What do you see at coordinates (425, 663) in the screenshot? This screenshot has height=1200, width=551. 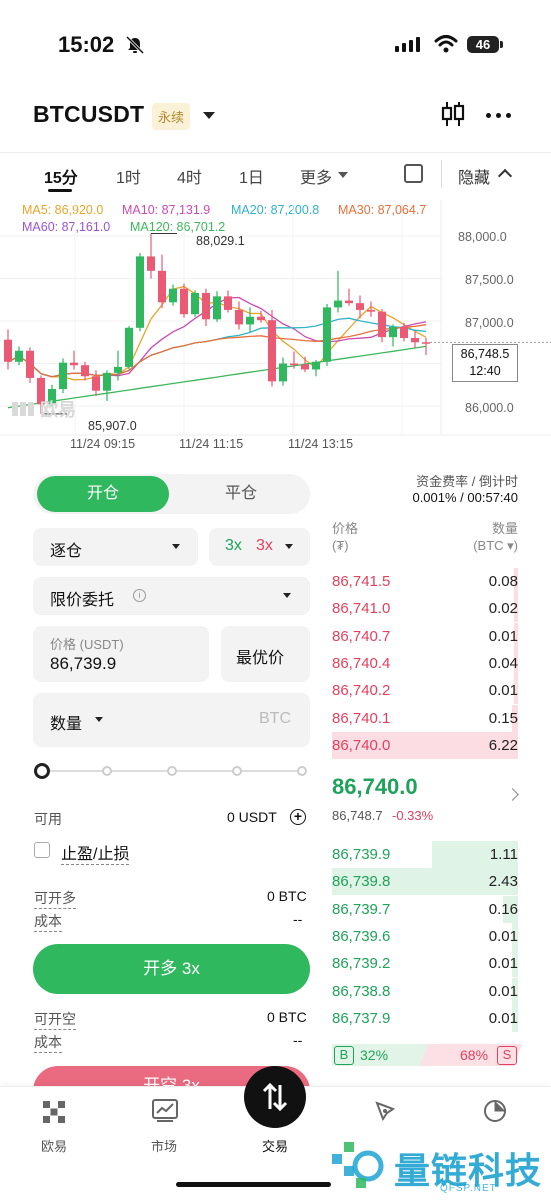 I see `ask-row: 86,740.4 0.04` at bounding box center [425, 663].